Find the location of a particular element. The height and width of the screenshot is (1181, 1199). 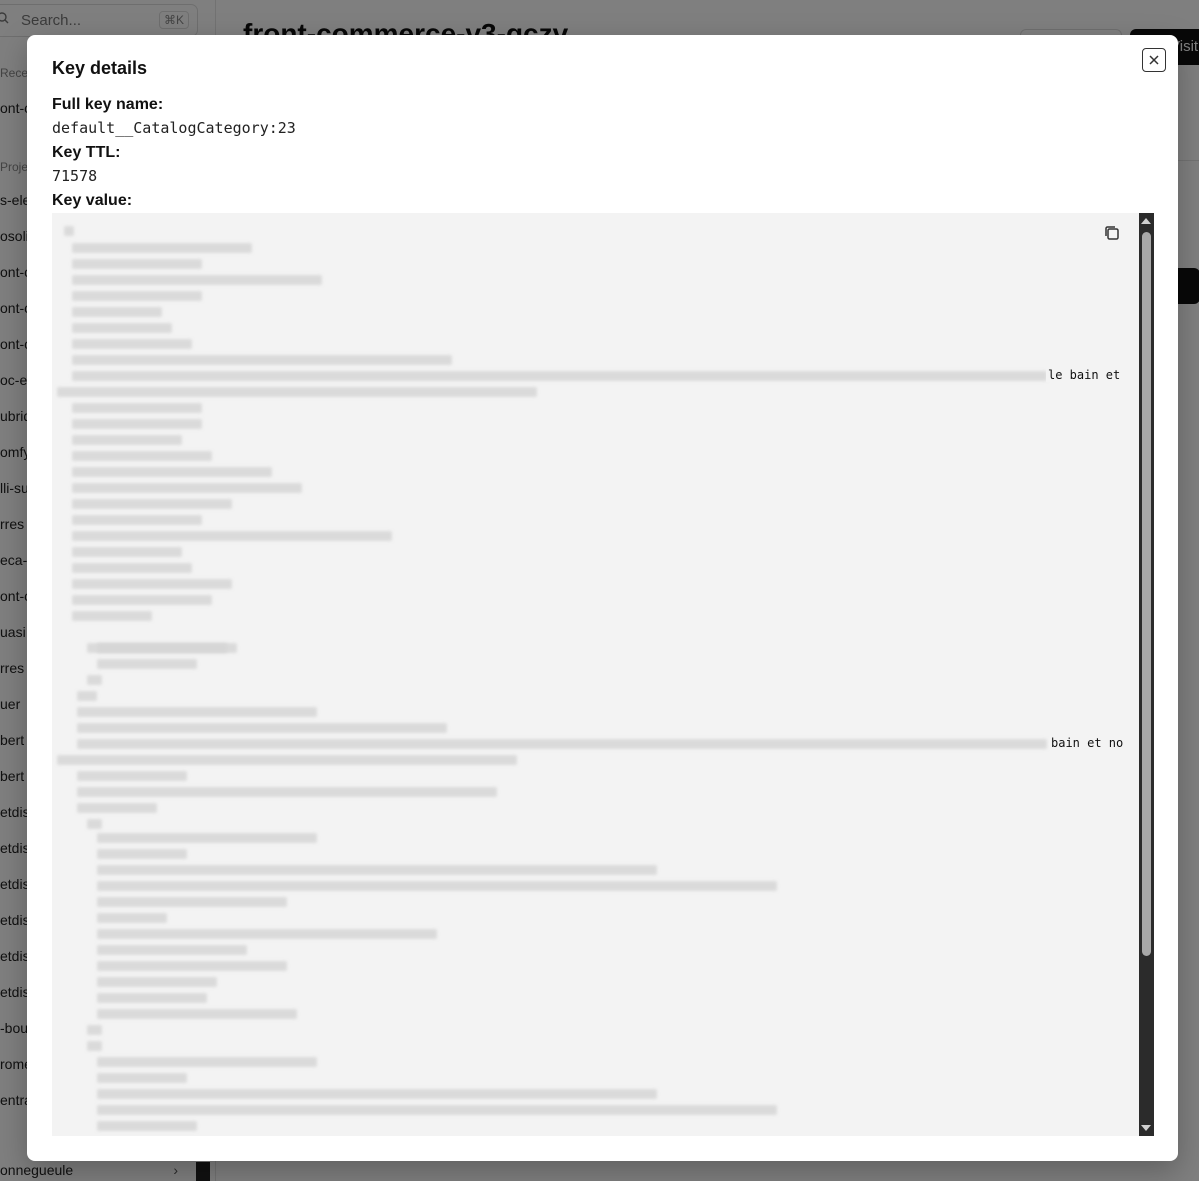

scroll-thumb is located at coordinates (1146, 594).